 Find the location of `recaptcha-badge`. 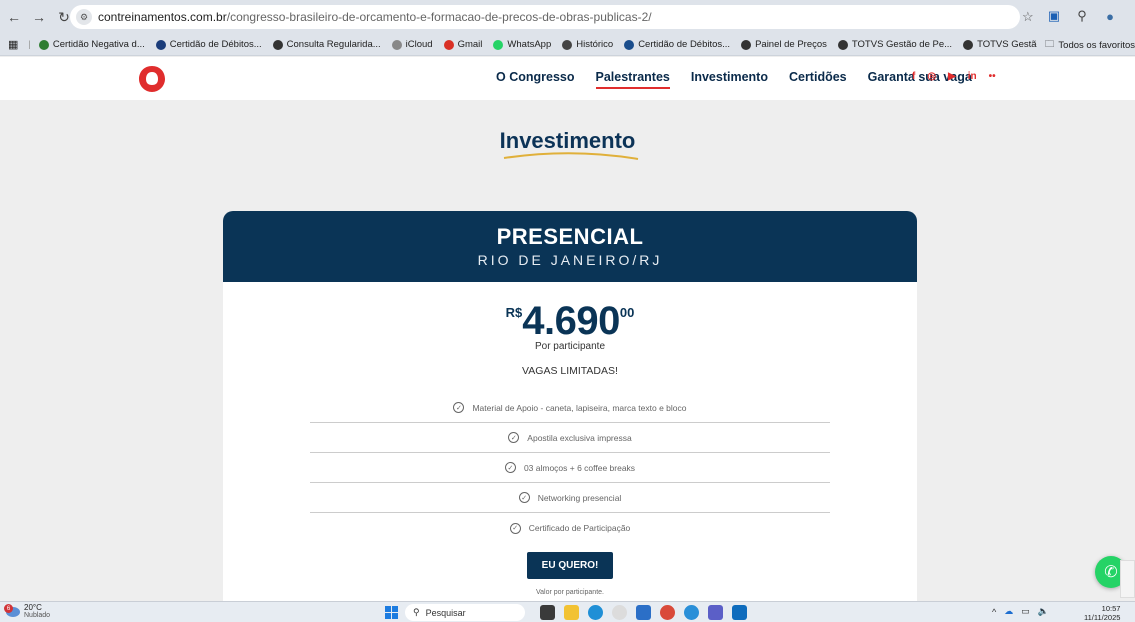

recaptcha-badge is located at coordinates (1127, 579).